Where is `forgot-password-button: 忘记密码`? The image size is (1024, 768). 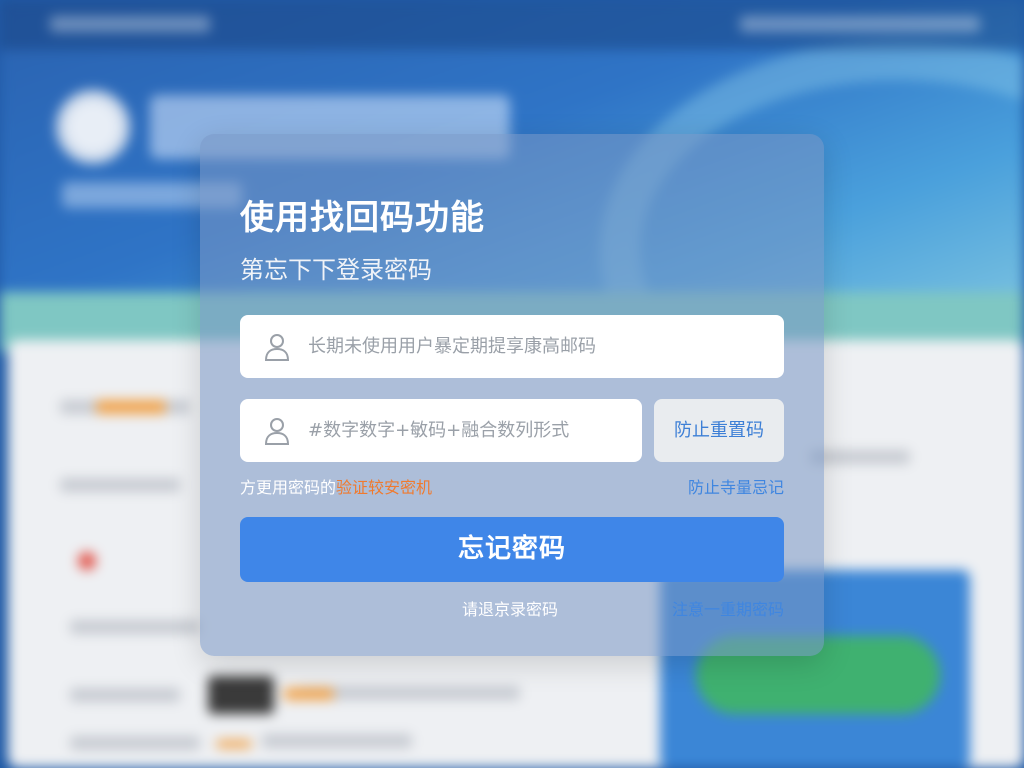
forgot-password-button: 忘记密码 is located at coordinates (512, 549).